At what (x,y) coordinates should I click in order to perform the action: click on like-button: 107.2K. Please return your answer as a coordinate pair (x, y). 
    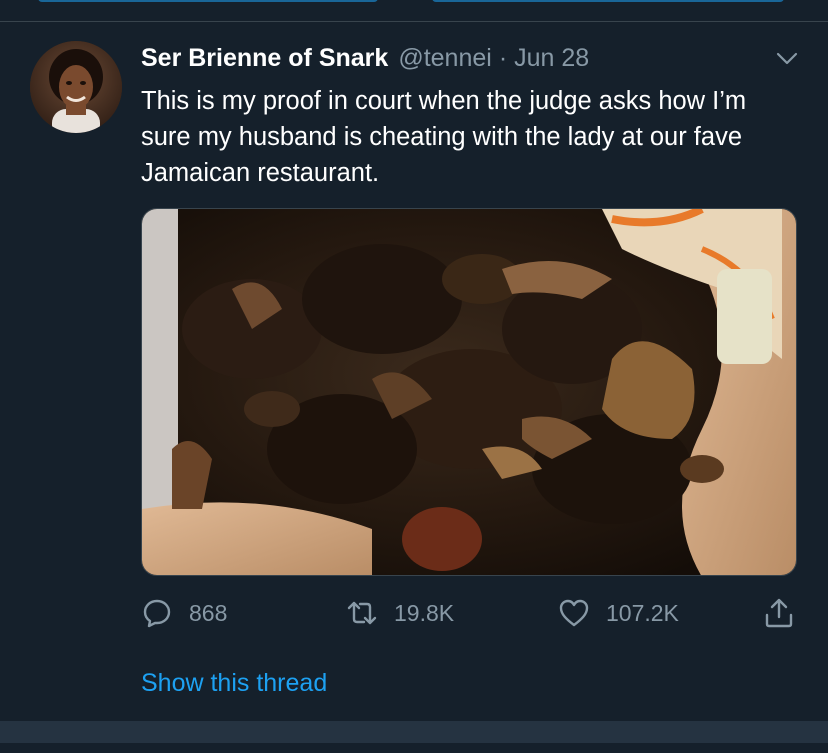
    Looking at the image, I should click on (618, 613).